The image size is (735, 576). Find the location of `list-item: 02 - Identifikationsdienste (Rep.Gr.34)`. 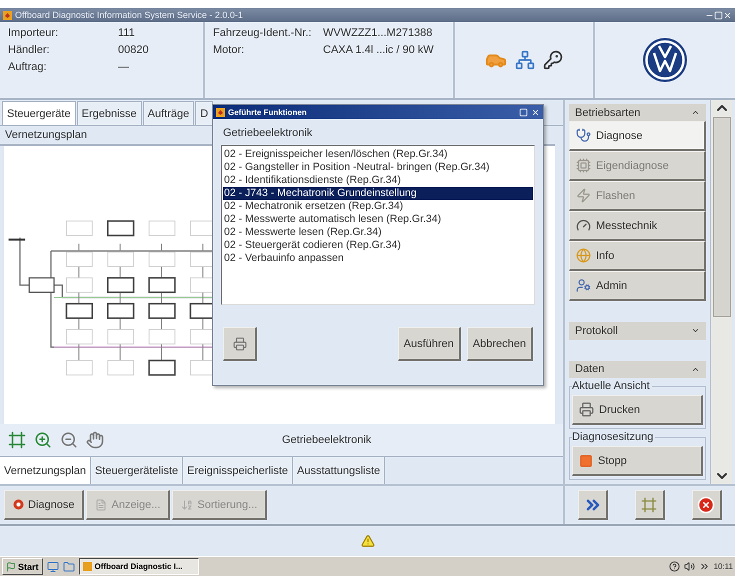

list-item: 02 - Identifikationsdienste (Rep.Gr.34) is located at coordinates (378, 180).